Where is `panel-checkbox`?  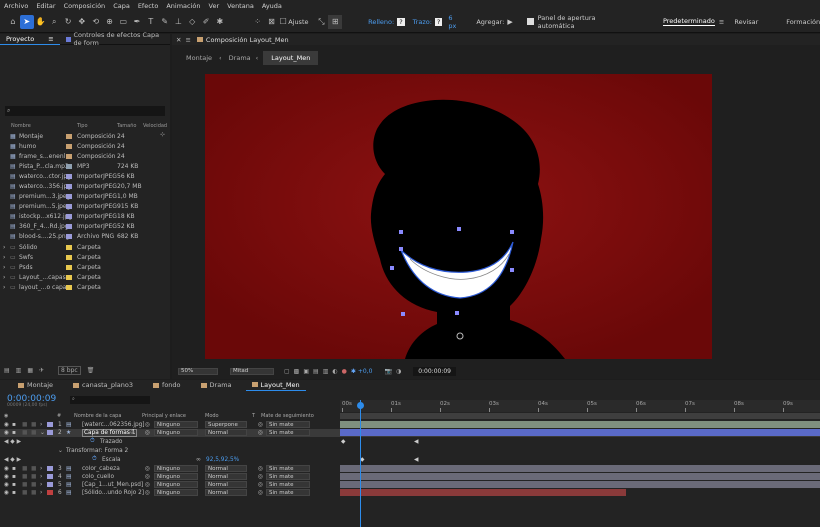 panel-checkbox is located at coordinates (530, 21).